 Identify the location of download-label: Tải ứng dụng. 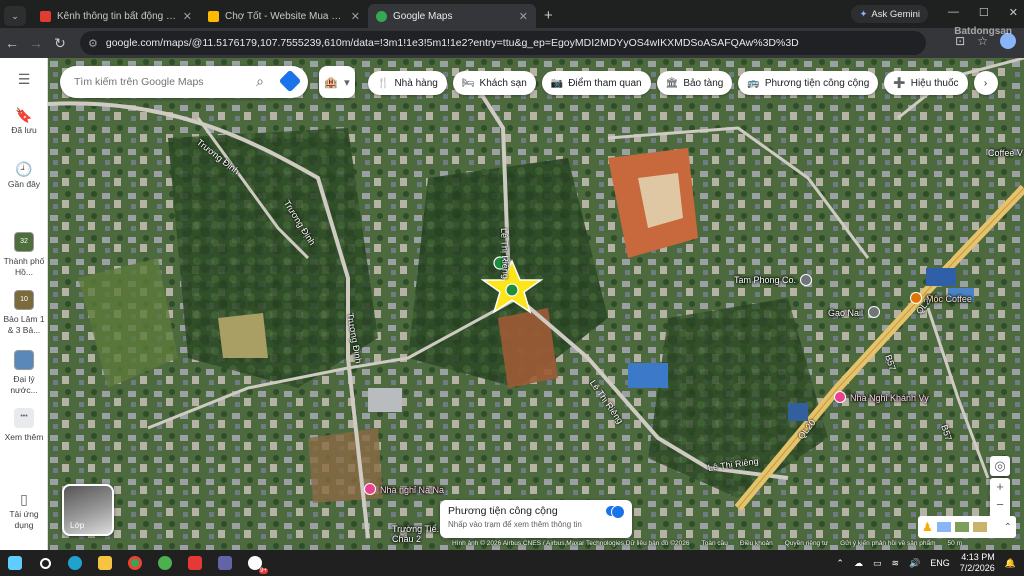
(24, 519).